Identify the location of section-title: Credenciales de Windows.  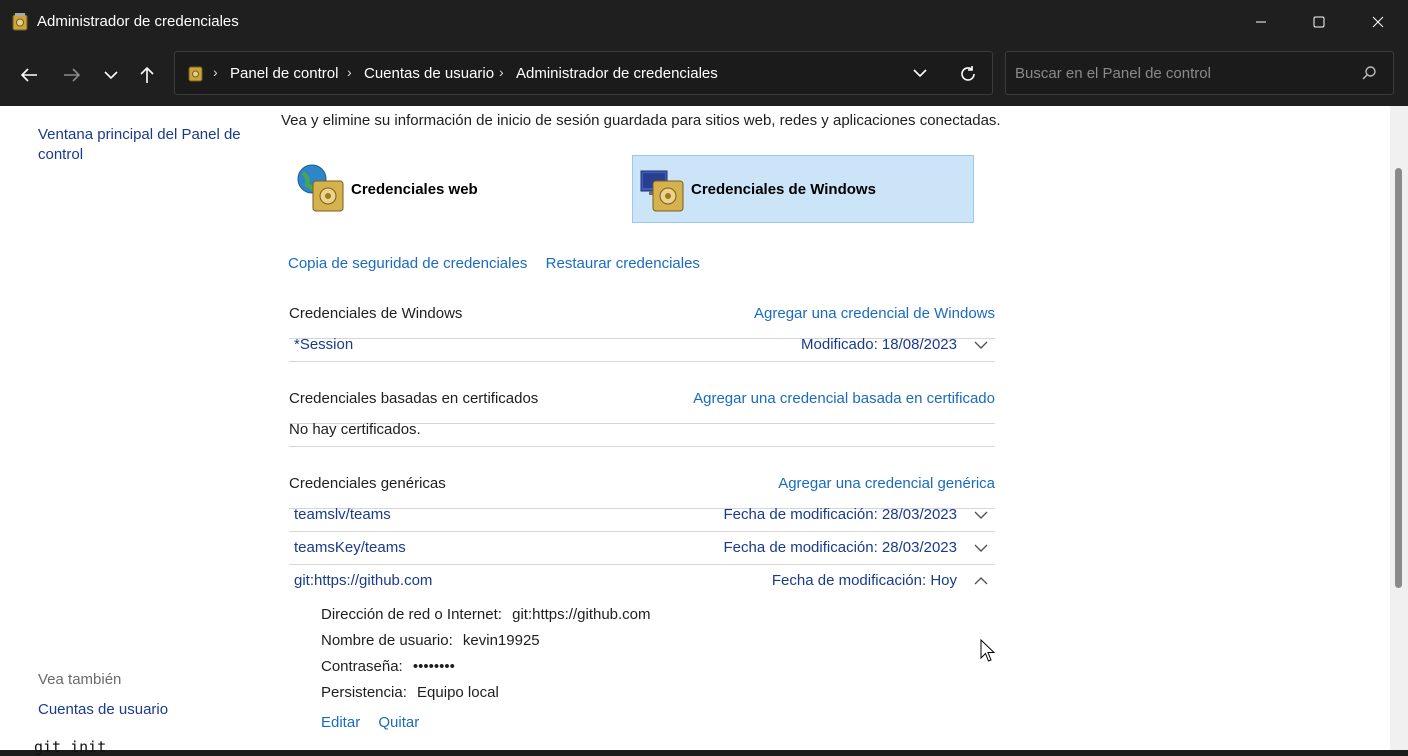
(376, 313).